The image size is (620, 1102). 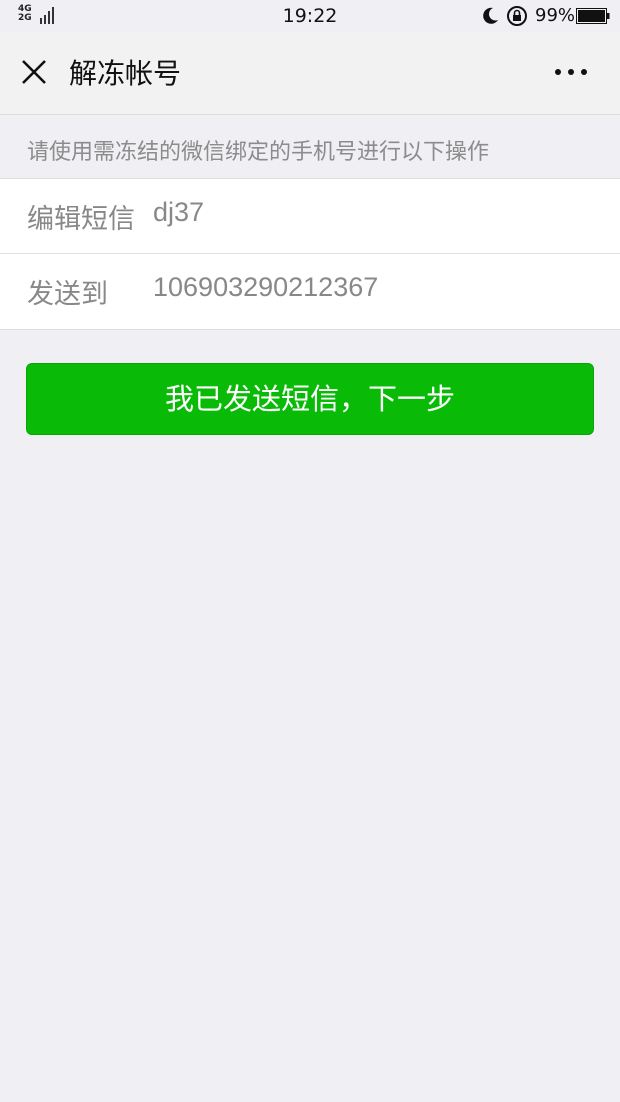 I want to click on send-to-number: 106903290212367, so click(x=266, y=287).